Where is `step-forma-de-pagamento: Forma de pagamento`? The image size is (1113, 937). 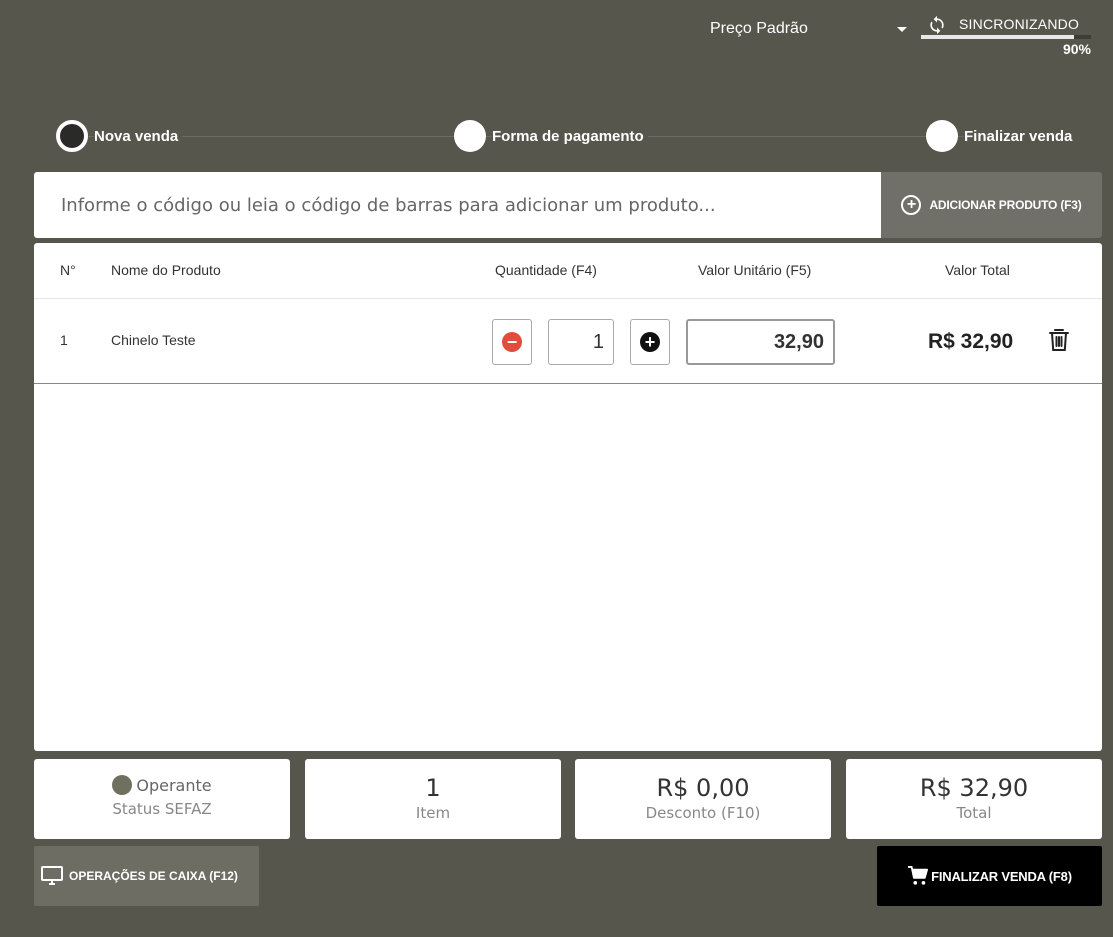 step-forma-de-pagamento: Forma de pagamento is located at coordinates (551, 136).